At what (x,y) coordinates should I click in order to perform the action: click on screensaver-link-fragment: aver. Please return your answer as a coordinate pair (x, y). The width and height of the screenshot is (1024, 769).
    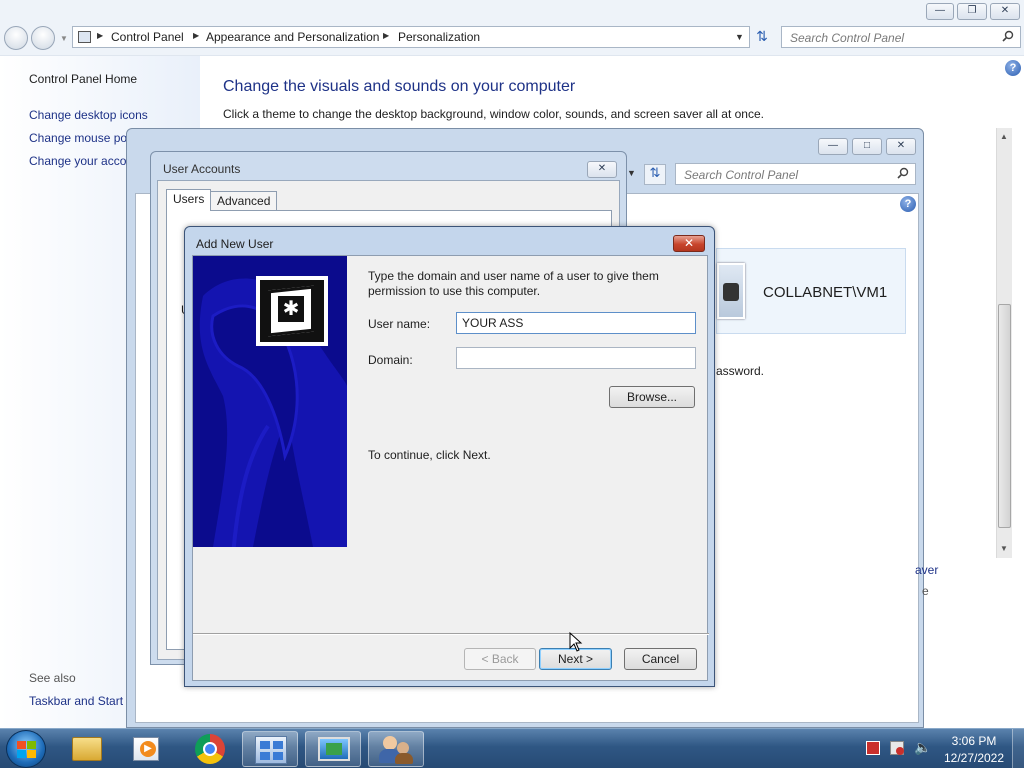
    Looking at the image, I should click on (926, 570).